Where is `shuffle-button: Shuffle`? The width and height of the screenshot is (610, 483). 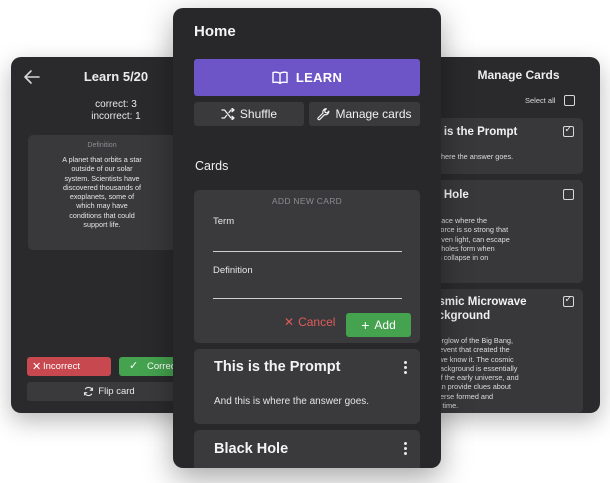
shuffle-button: Shuffle is located at coordinates (249, 114).